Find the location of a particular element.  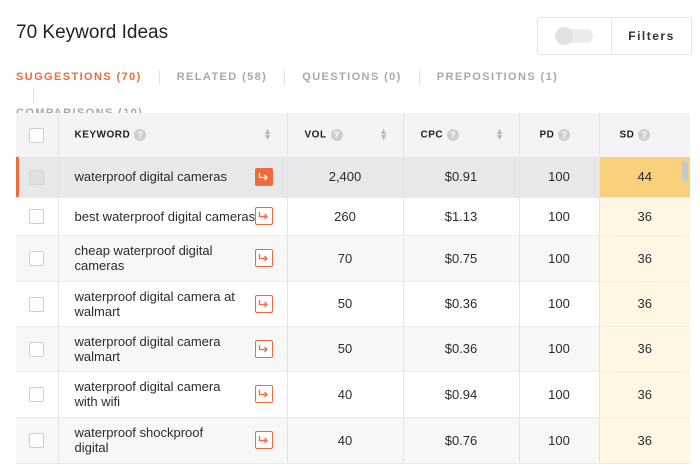

vol-cell: 70 is located at coordinates (344, 258).